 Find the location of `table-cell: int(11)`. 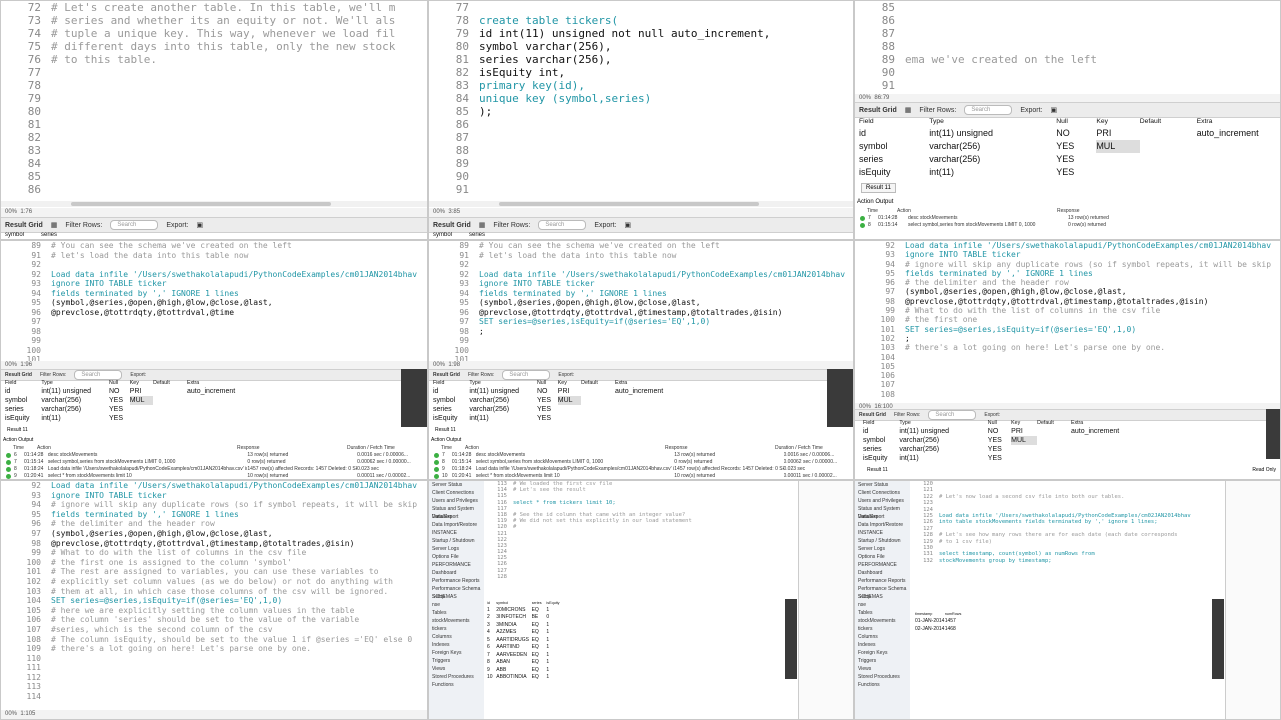

table-cell: int(11) is located at coordinates (943, 458).